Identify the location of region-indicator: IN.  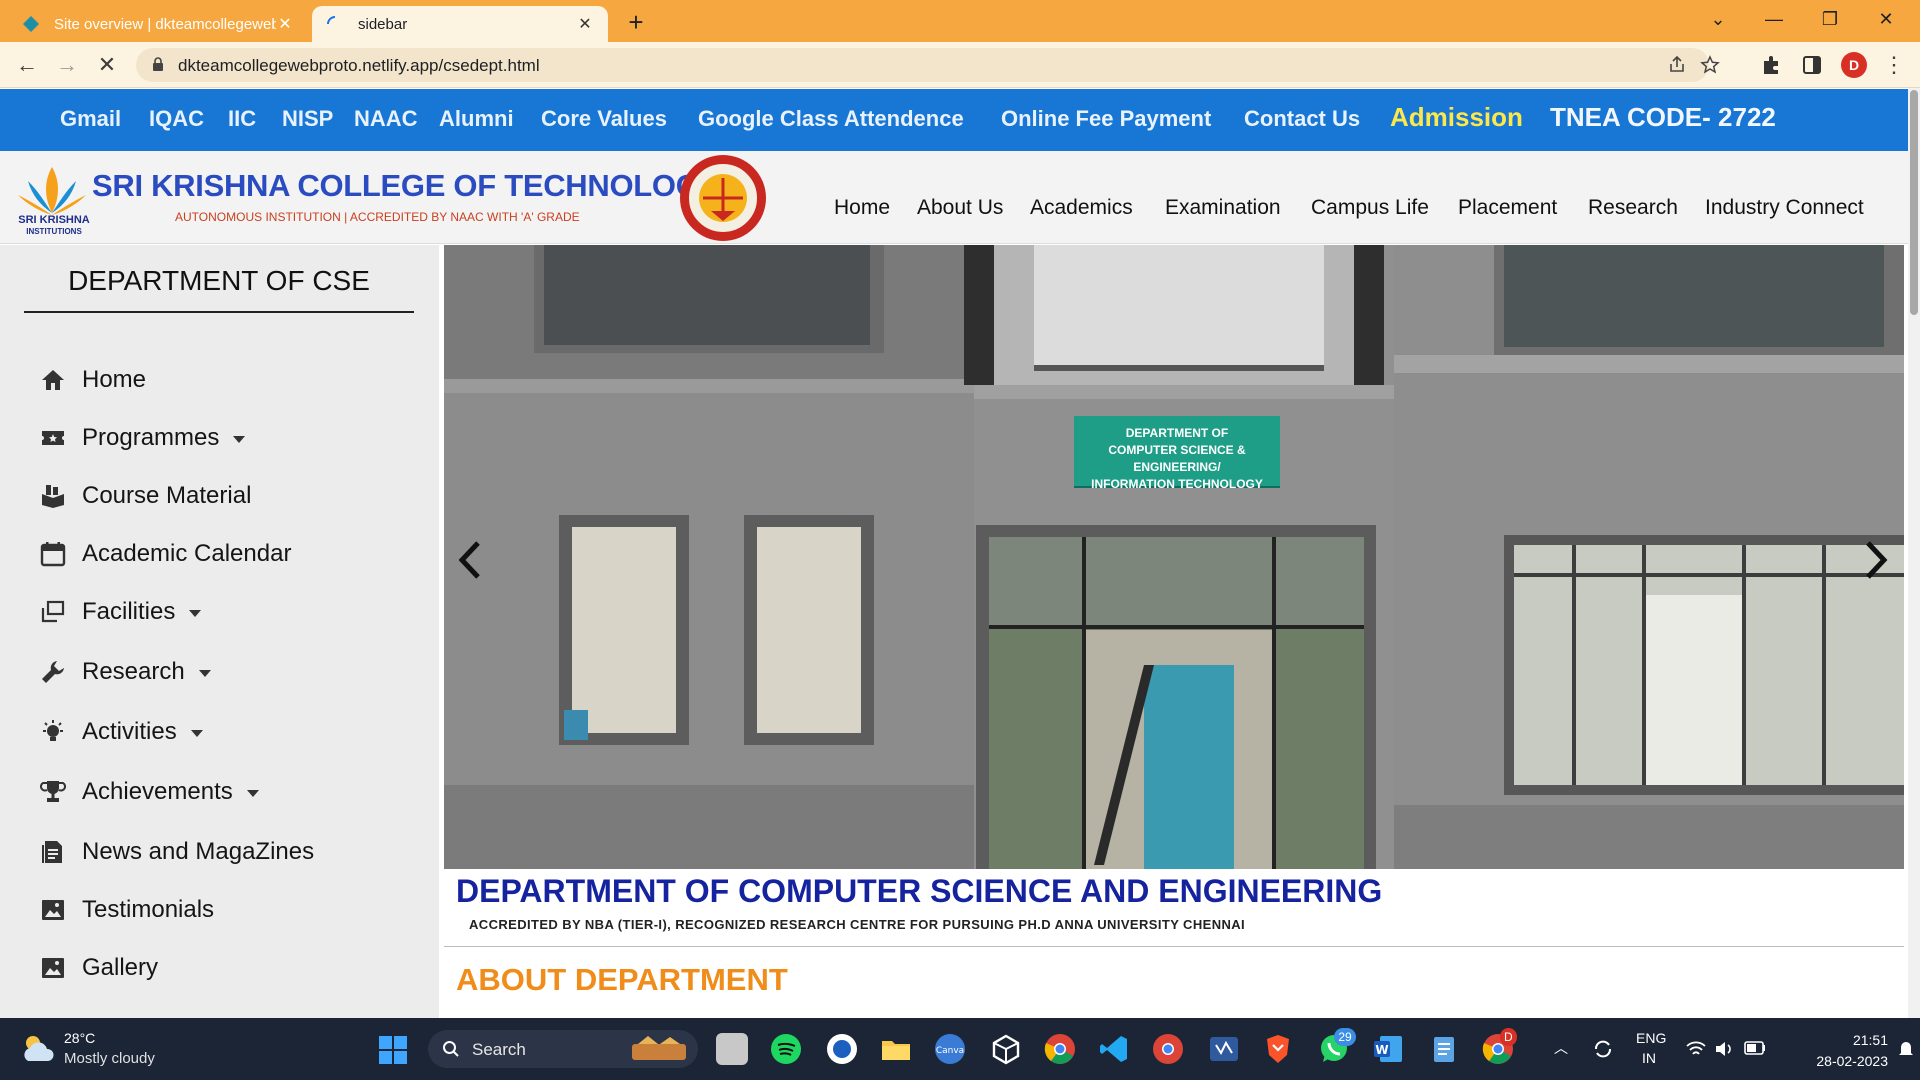
(1649, 1058).